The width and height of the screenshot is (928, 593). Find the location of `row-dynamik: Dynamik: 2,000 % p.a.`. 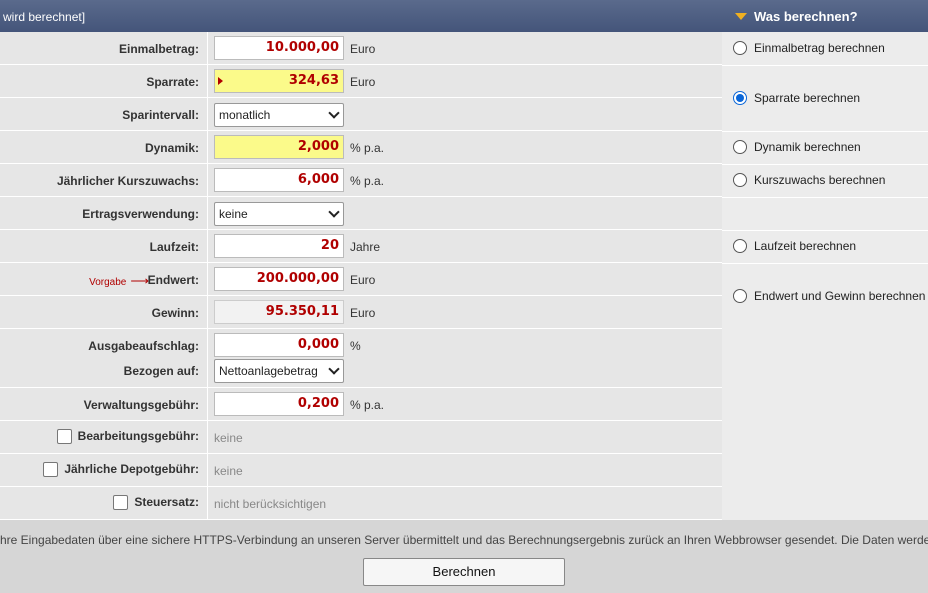

row-dynamik: Dynamik: 2,000 % p.a. is located at coordinates (361, 147).